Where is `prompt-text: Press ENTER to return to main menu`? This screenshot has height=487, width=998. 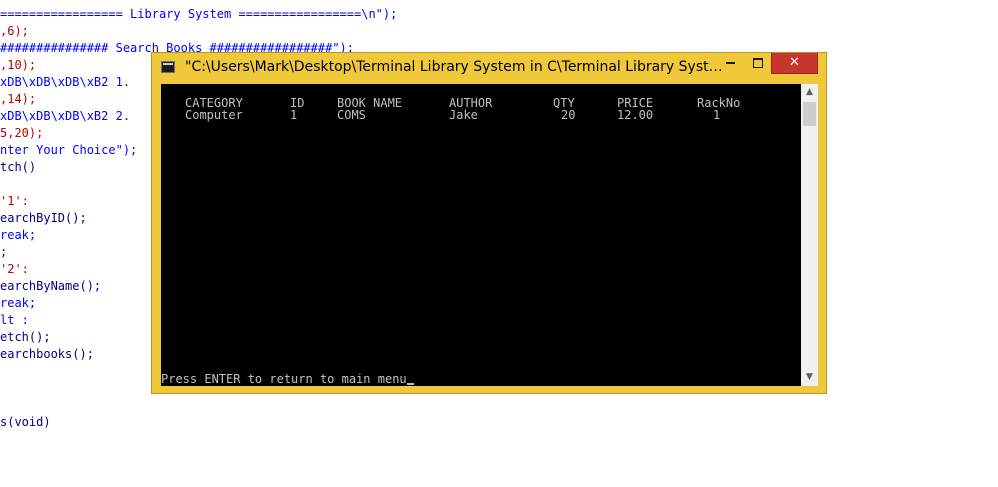 prompt-text: Press ENTER to return to main menu is located at coordinates (284, 379).